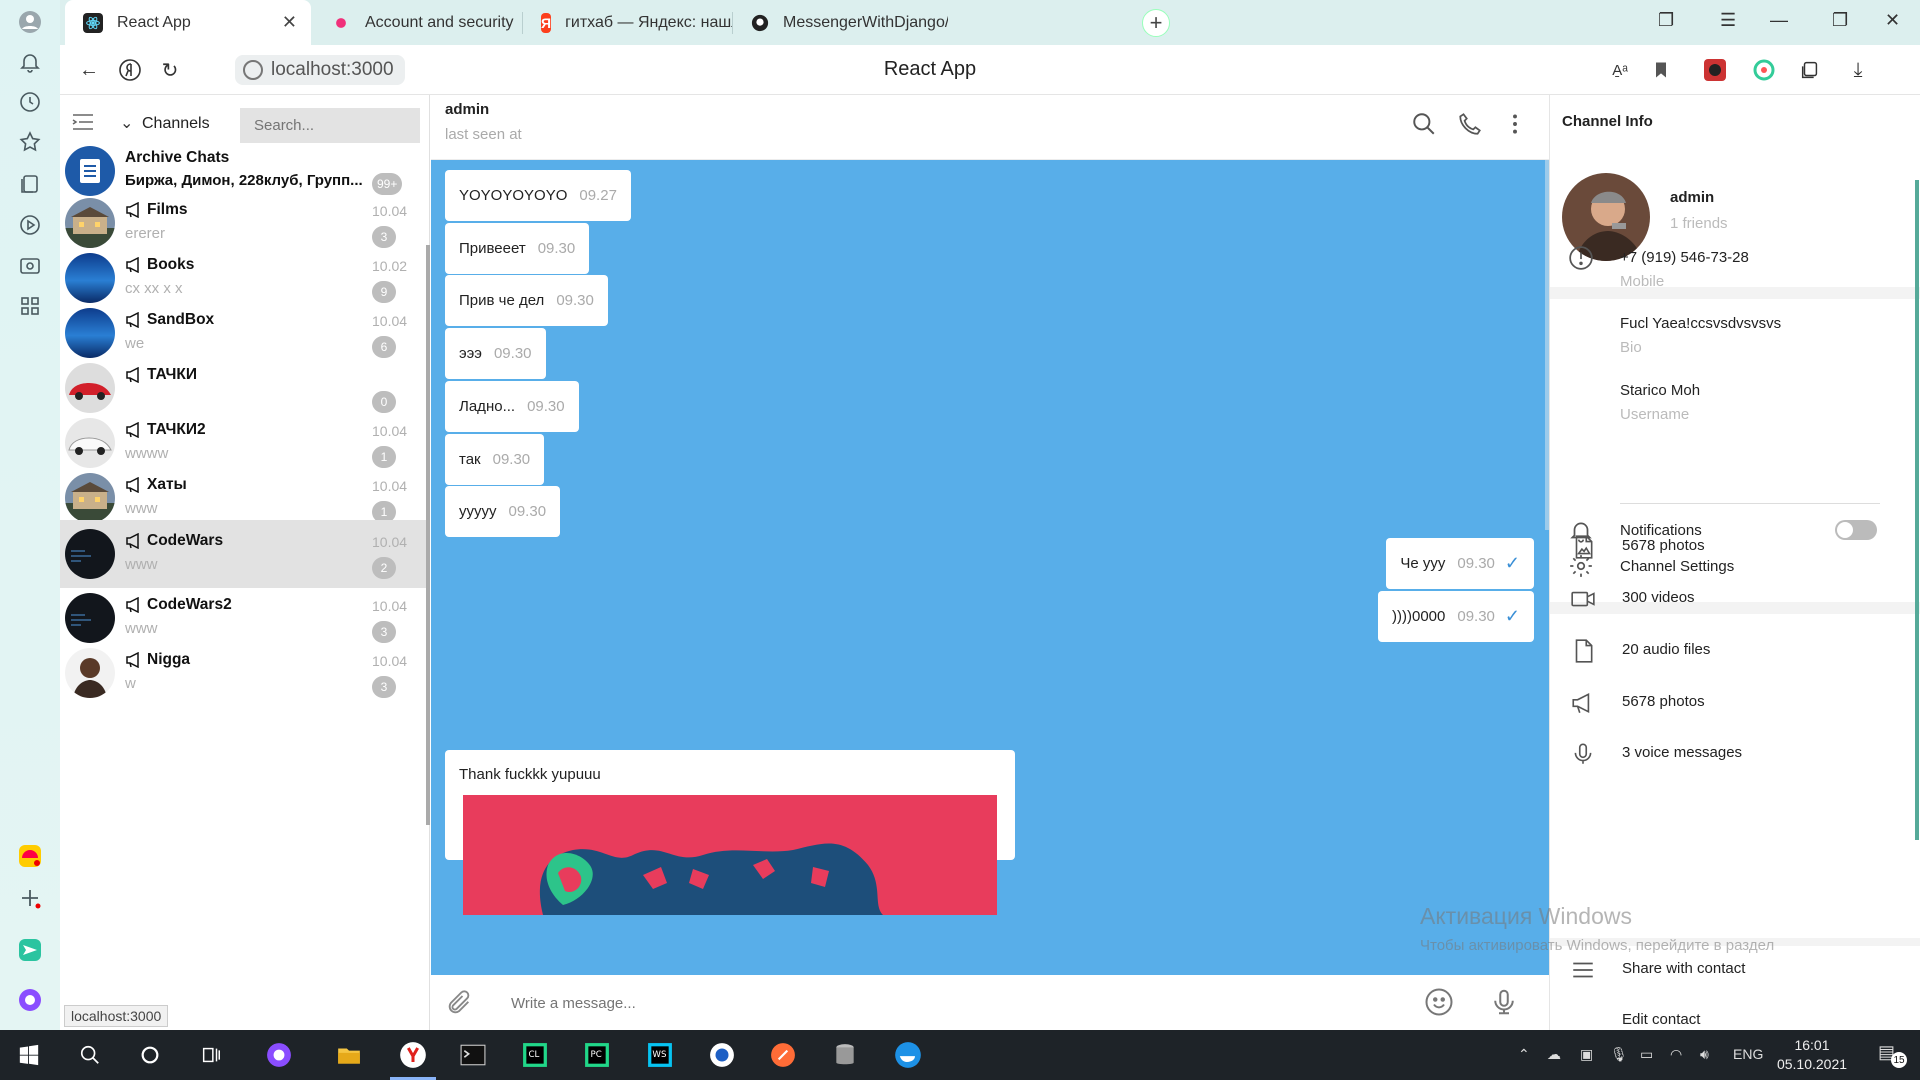  What do you see at coordinates (1892, 20) in the screenshot?
I see `close-window-icon: ✕` at bounding box center [1892, 20].